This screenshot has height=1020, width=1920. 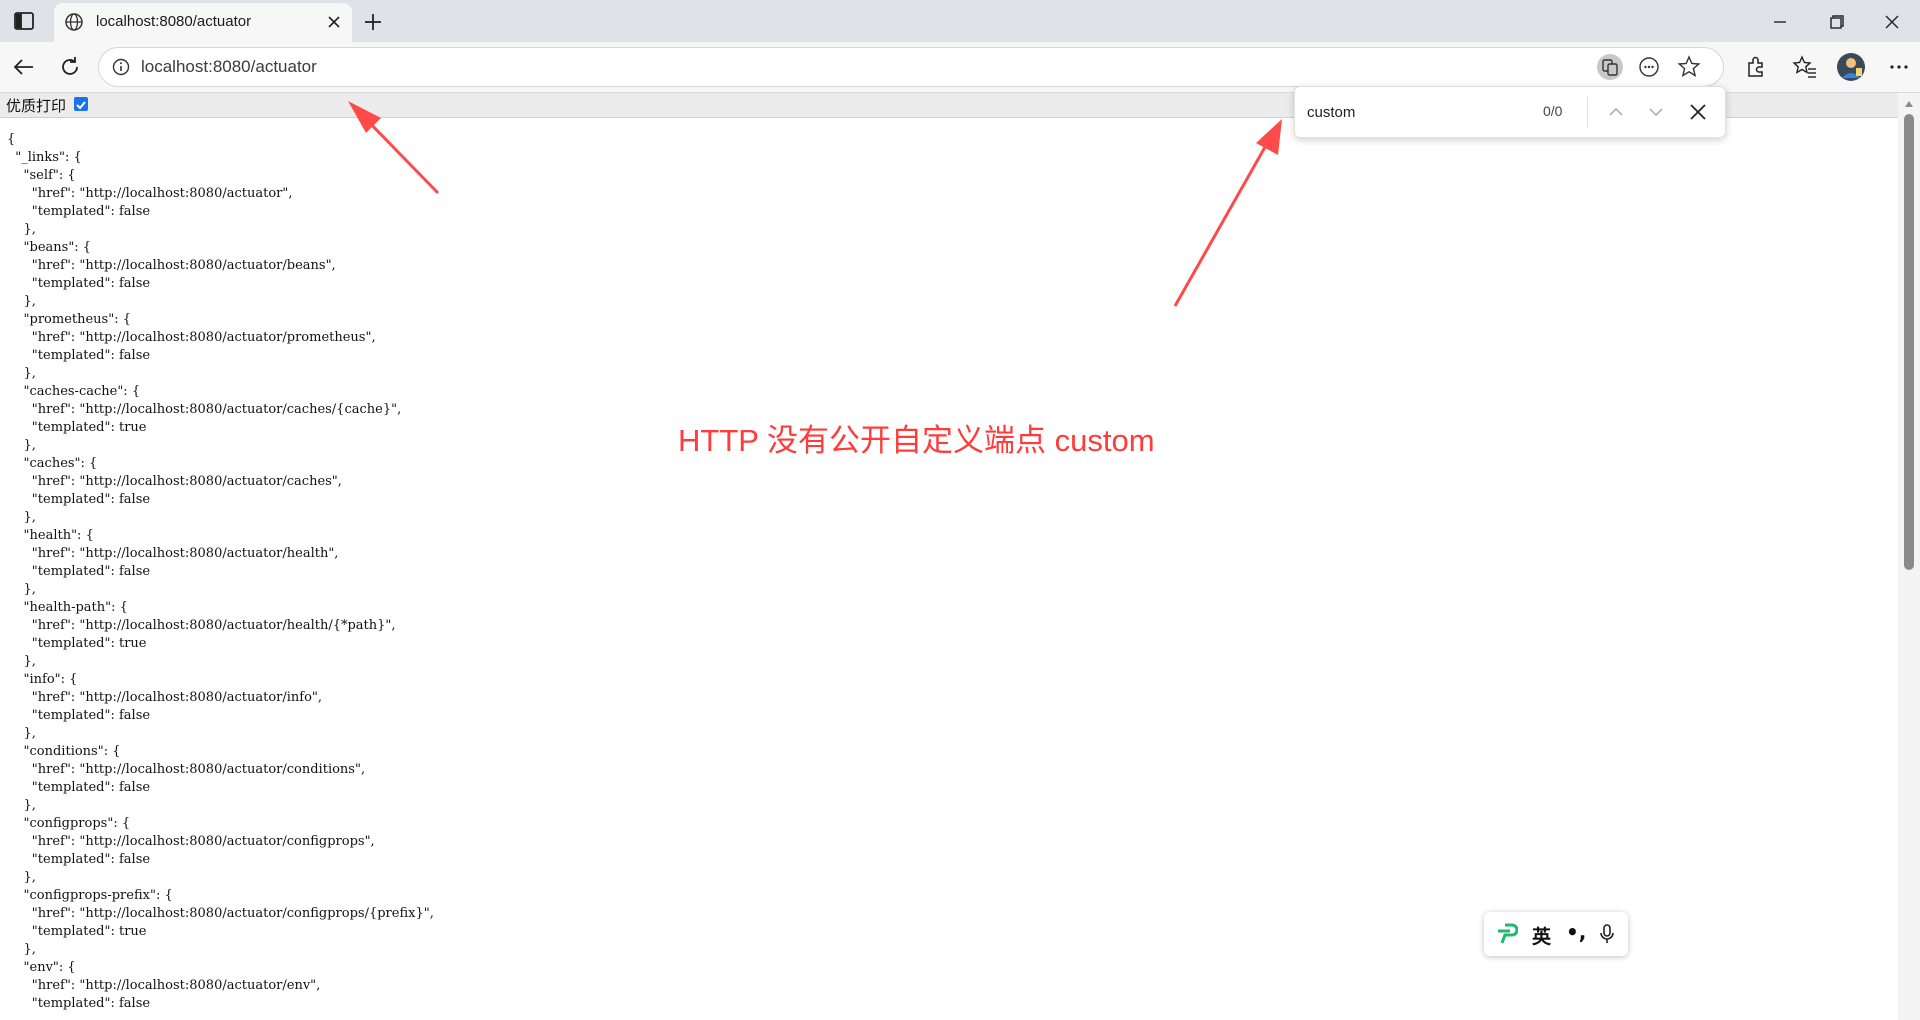 What do you see at coordinates (1610, 67) in the screenshot?
I see `translate-icon` at bounding box center [1610, 67].